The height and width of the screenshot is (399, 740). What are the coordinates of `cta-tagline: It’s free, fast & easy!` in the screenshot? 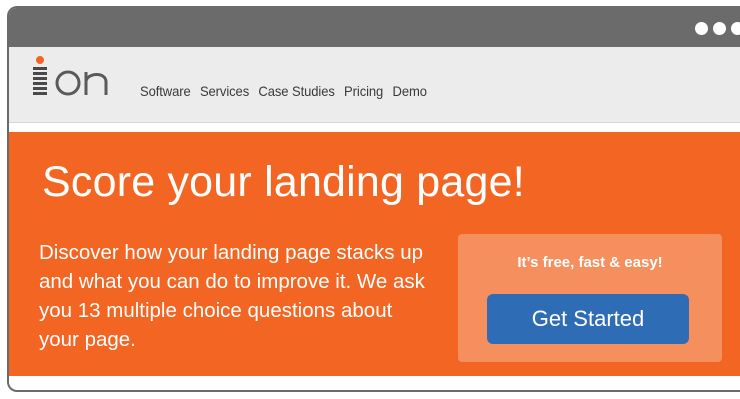 It's located at (590, 262).